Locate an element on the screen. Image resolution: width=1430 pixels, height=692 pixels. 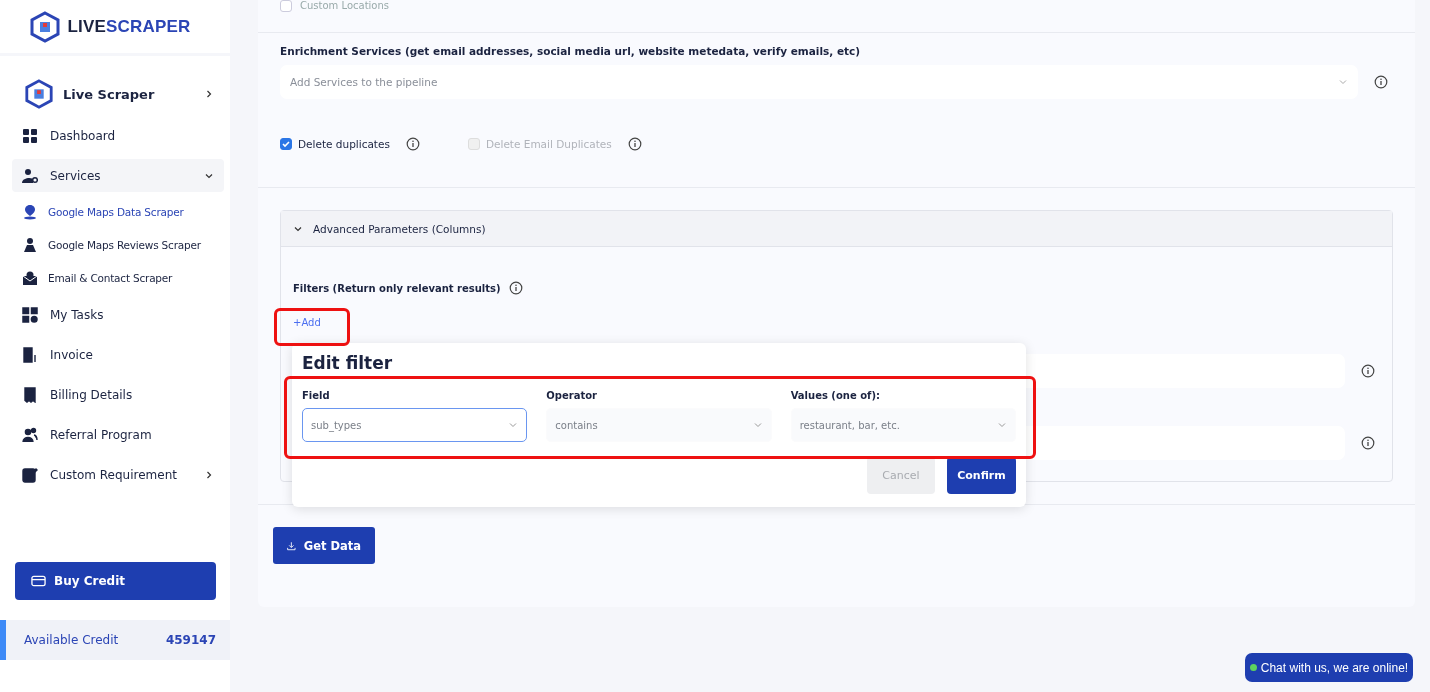
sidebar-item: Services is located at coordinates (118, 175).